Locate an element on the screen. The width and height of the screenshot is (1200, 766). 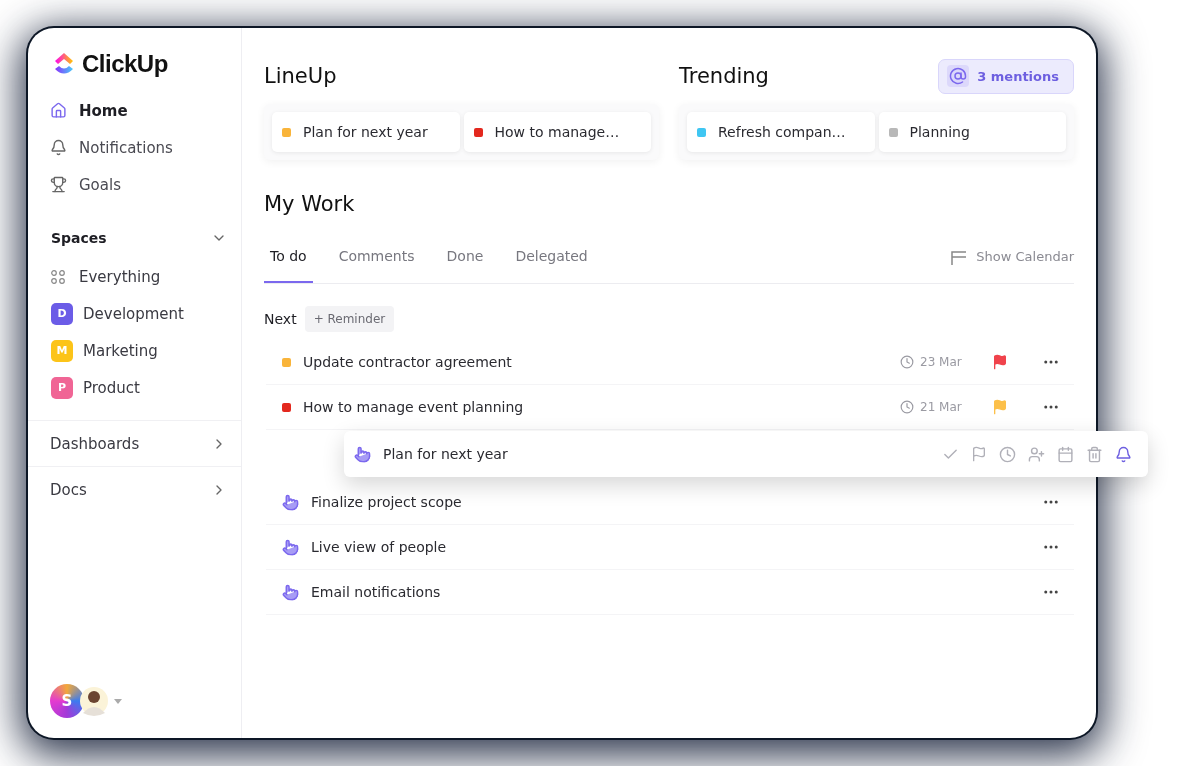
section-title: Trending is located at coordinates (724, 76).